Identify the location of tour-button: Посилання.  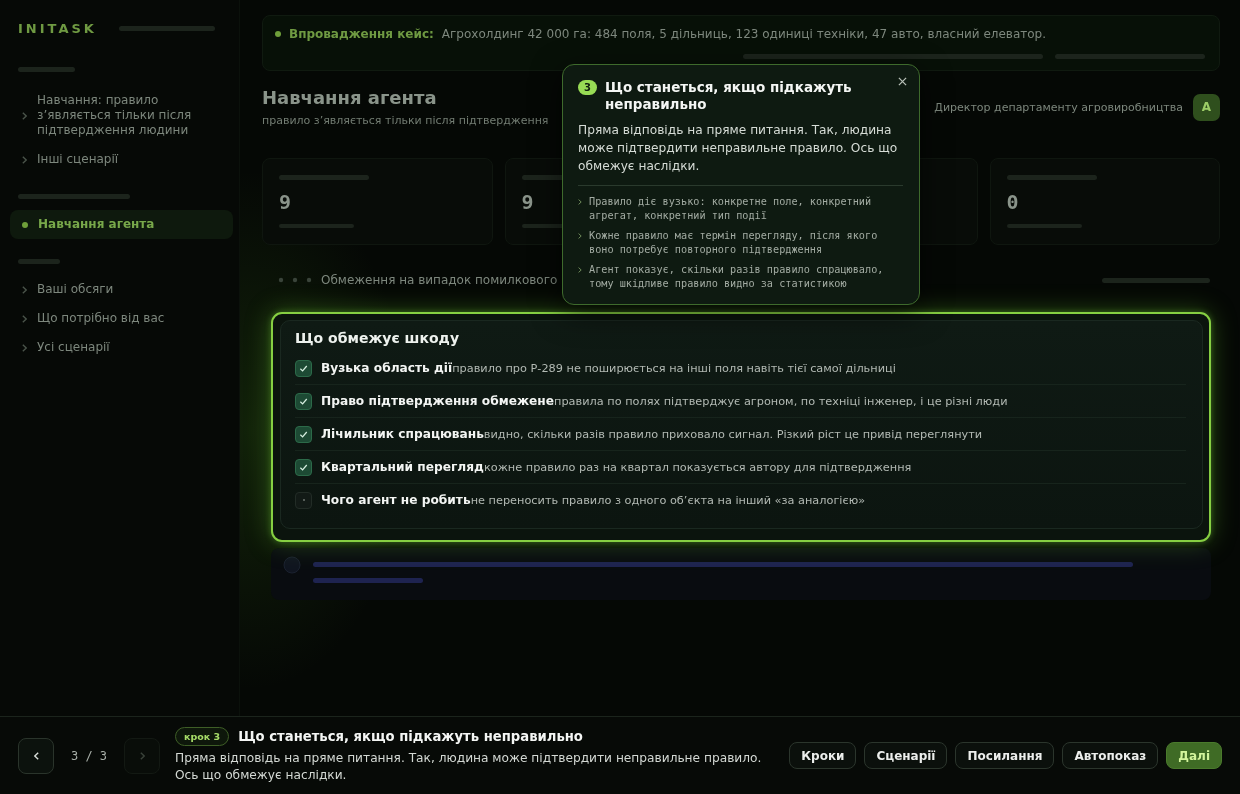
(1005, 755).